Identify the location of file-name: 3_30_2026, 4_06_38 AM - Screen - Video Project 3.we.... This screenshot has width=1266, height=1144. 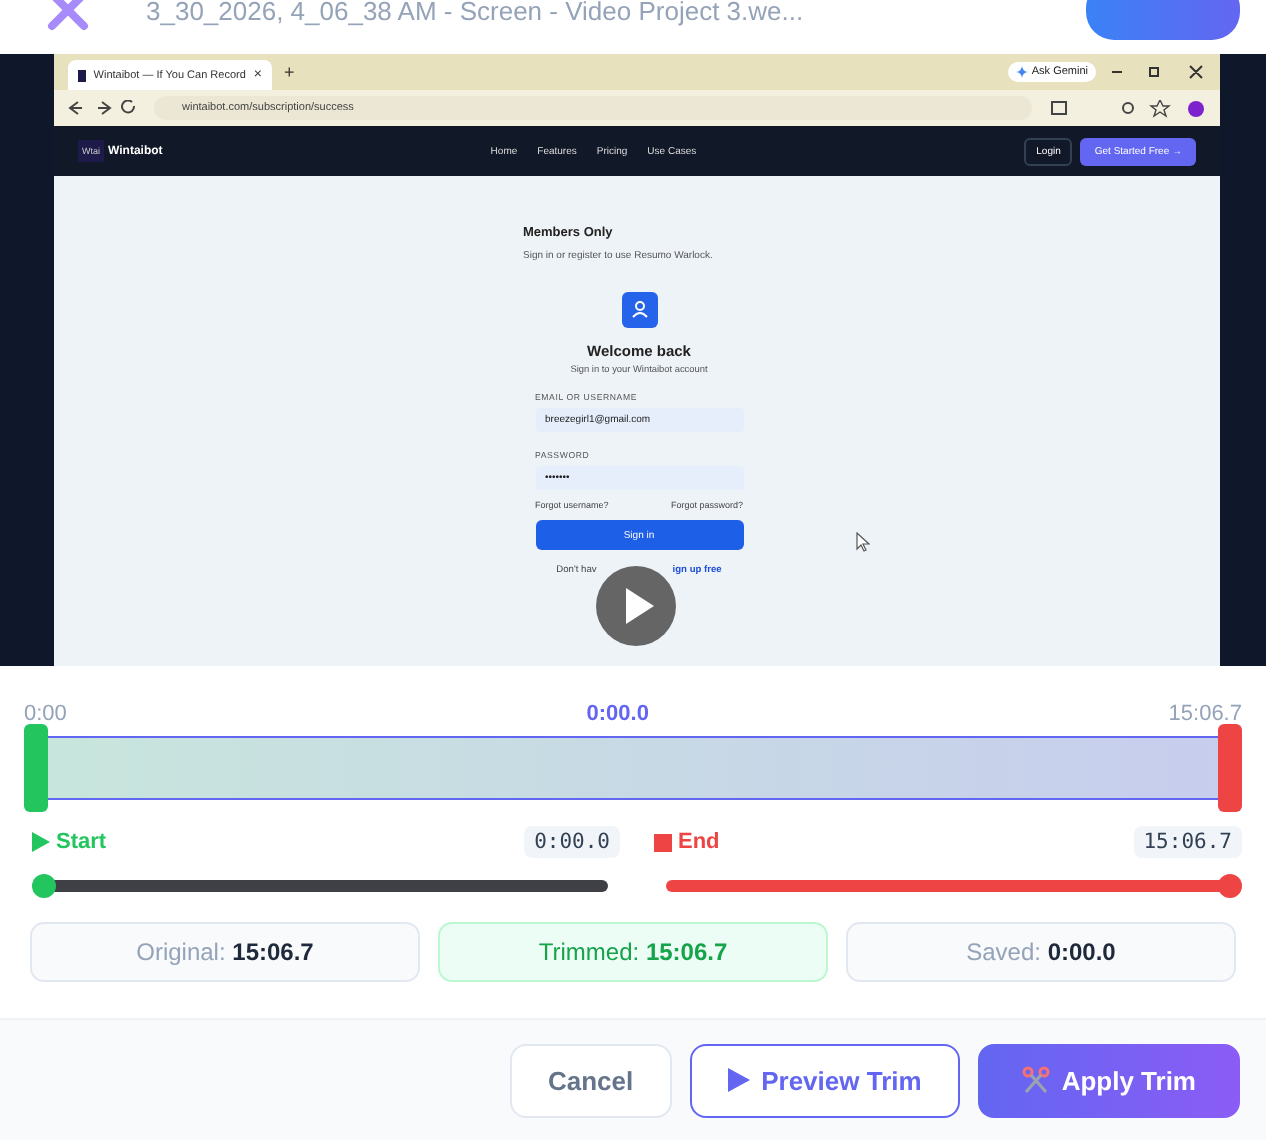
(476, 12).